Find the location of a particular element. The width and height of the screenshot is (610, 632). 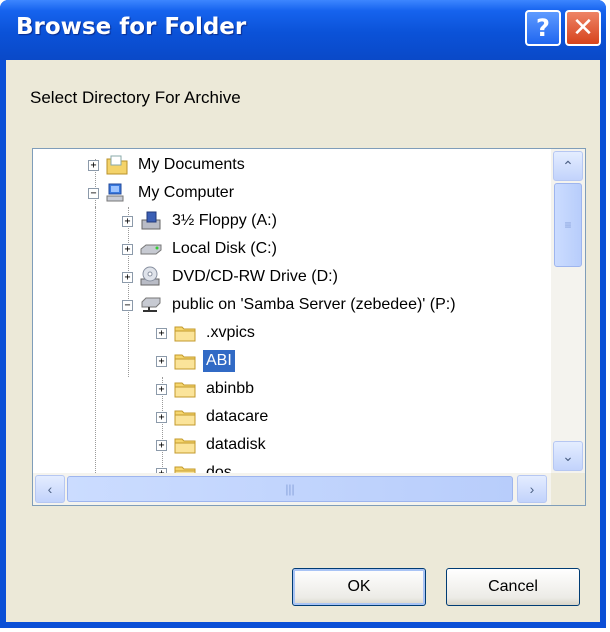

tree-item-label: 3½ Floppy (A:) is located at coordinates (224, 220).